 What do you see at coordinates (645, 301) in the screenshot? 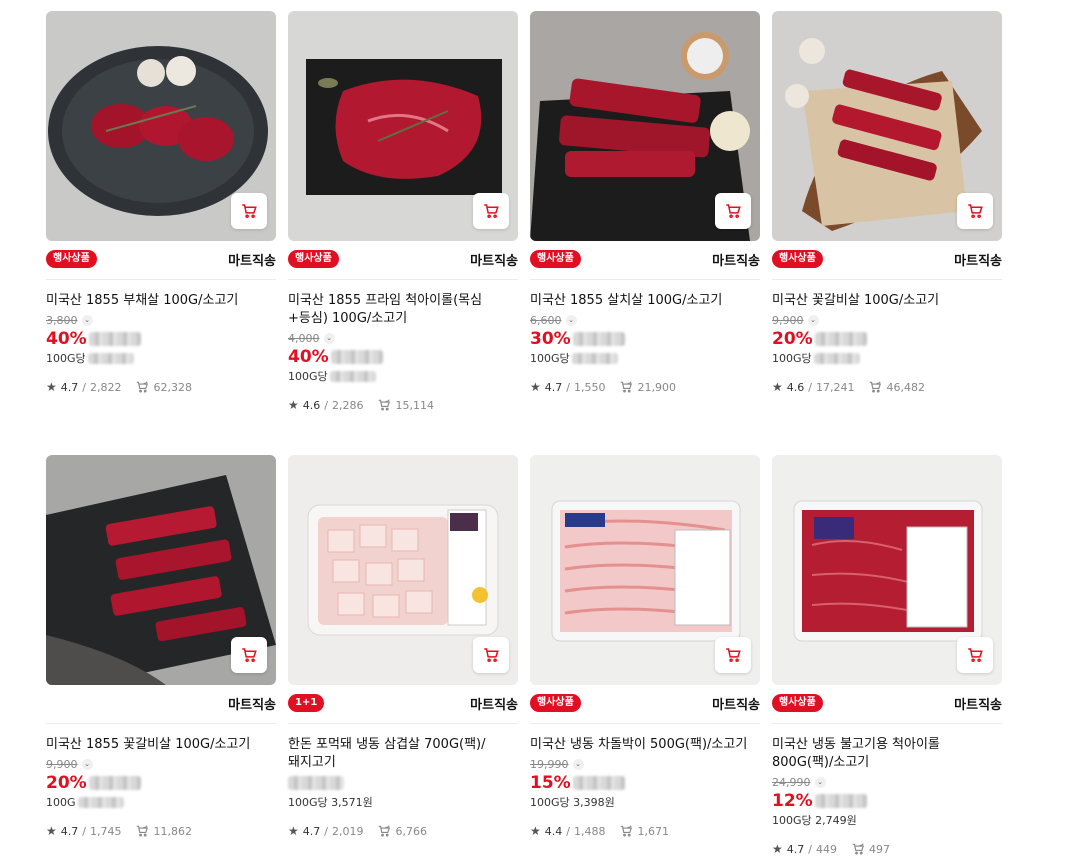
I see `product-title: 미국산 1855 살치살 100G/소고기` at bounding box center [645, 301].